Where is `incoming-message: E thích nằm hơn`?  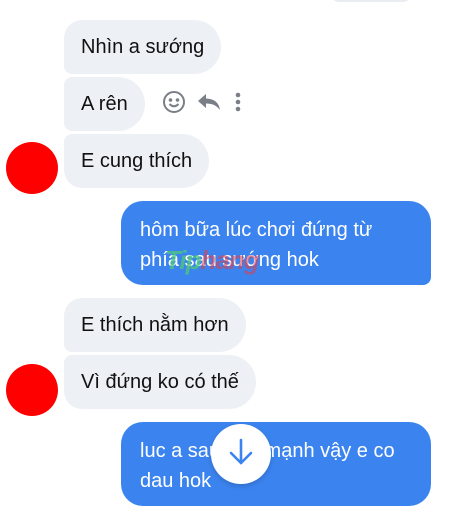 incoming-message: E thích nằm hơn is located at coordinates (155, 325).